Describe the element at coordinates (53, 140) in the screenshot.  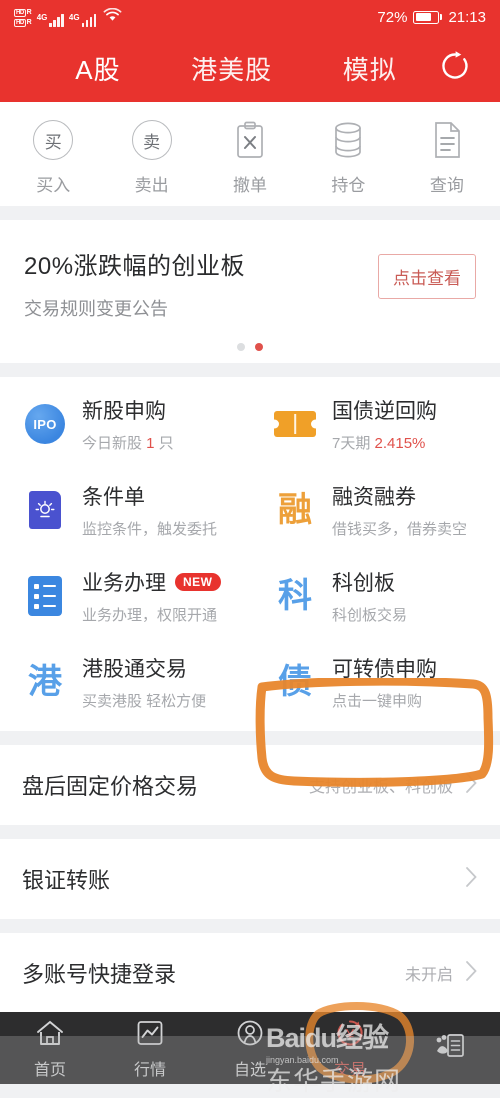
I see `buy-glyph: 买` at that location.